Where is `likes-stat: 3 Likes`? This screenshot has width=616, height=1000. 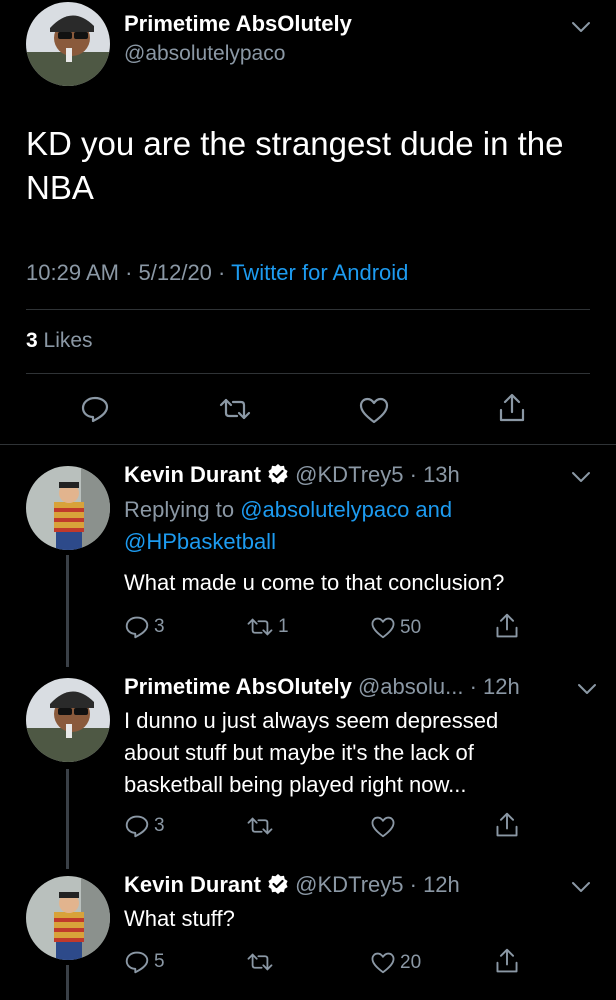 likes-stat: 3 Likes is located at coordinates (59, 341).